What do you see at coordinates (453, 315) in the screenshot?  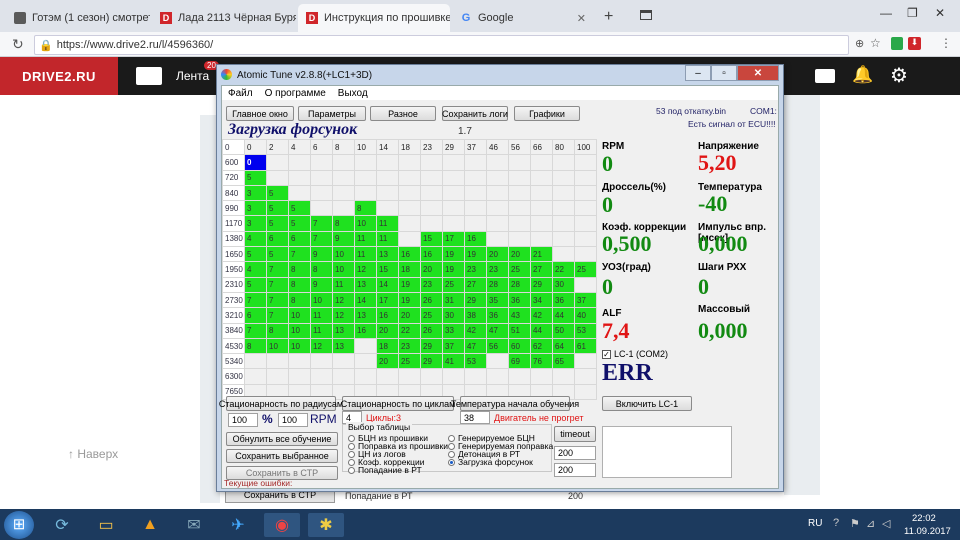 I see `table-cell: 30` at bounding box center [453, 315].